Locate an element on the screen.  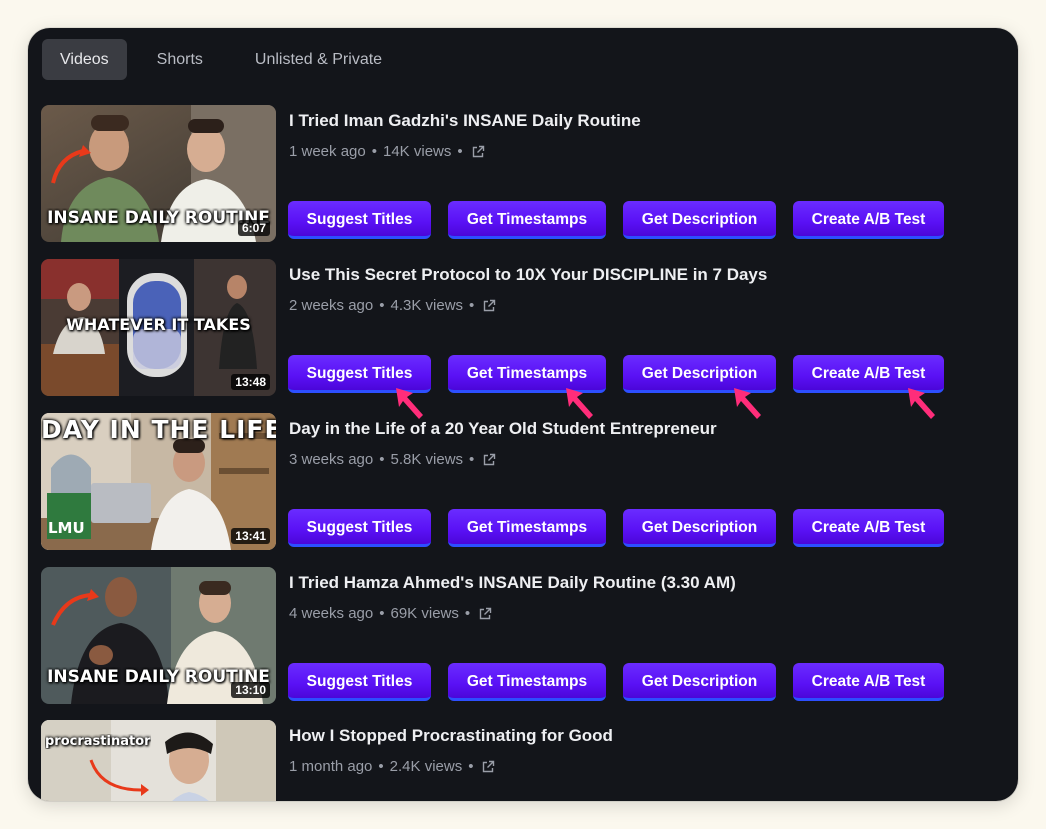
video-age: 2 weeks ago is located at coordinates (331, 305).